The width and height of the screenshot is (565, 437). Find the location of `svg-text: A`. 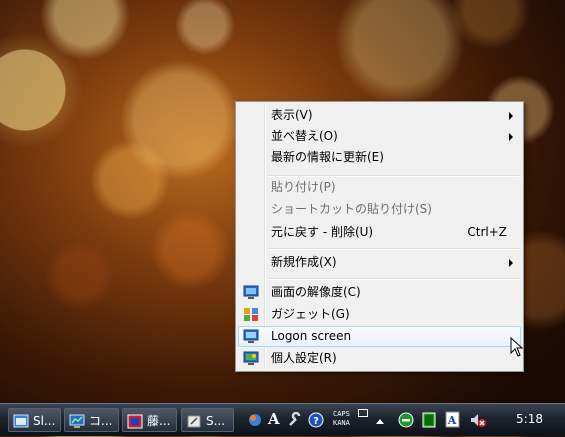

svg-text: A is located at coordinates (452, 420).